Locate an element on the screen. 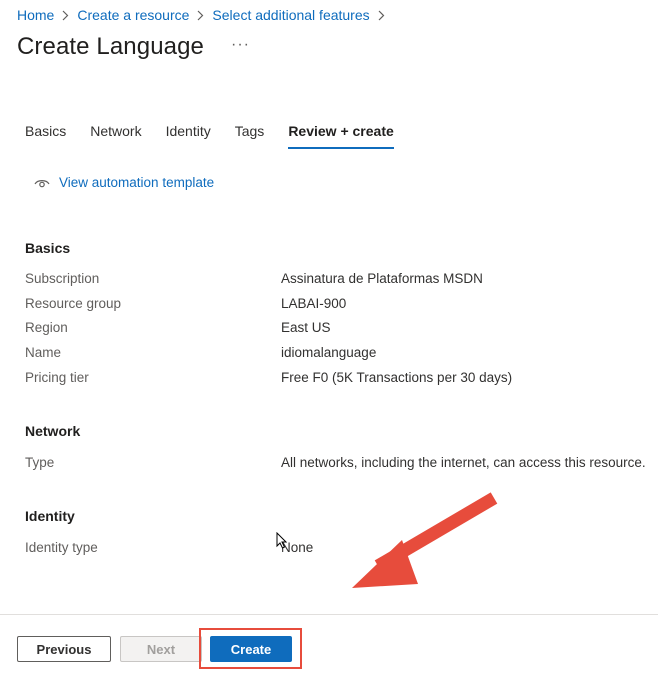 This screenshot has width=658, height=680. label-subscription: Subscription is located at coordinates (62, 278).